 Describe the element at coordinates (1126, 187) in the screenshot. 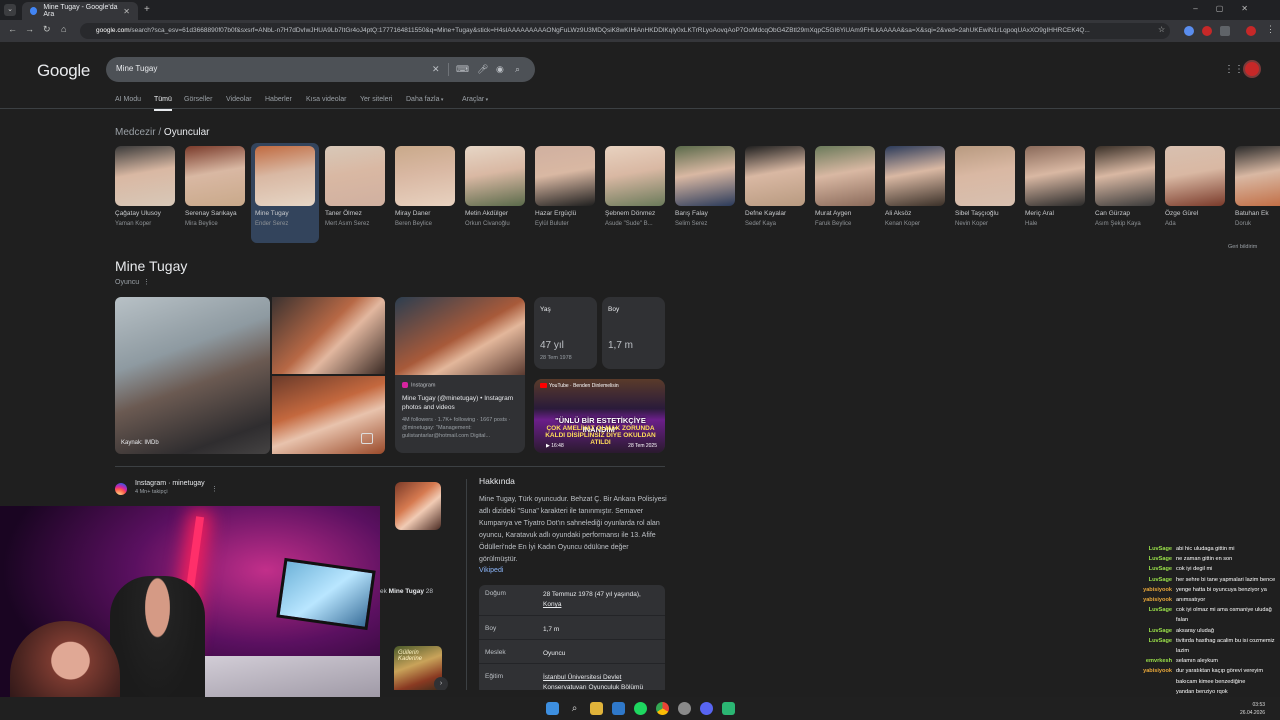

I see `actor-card: Can Gürzap Asım Şekip Kaya` at that location.